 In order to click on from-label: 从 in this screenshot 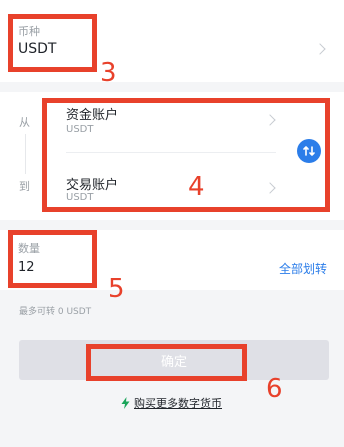, I will do `click(24, 122)`.